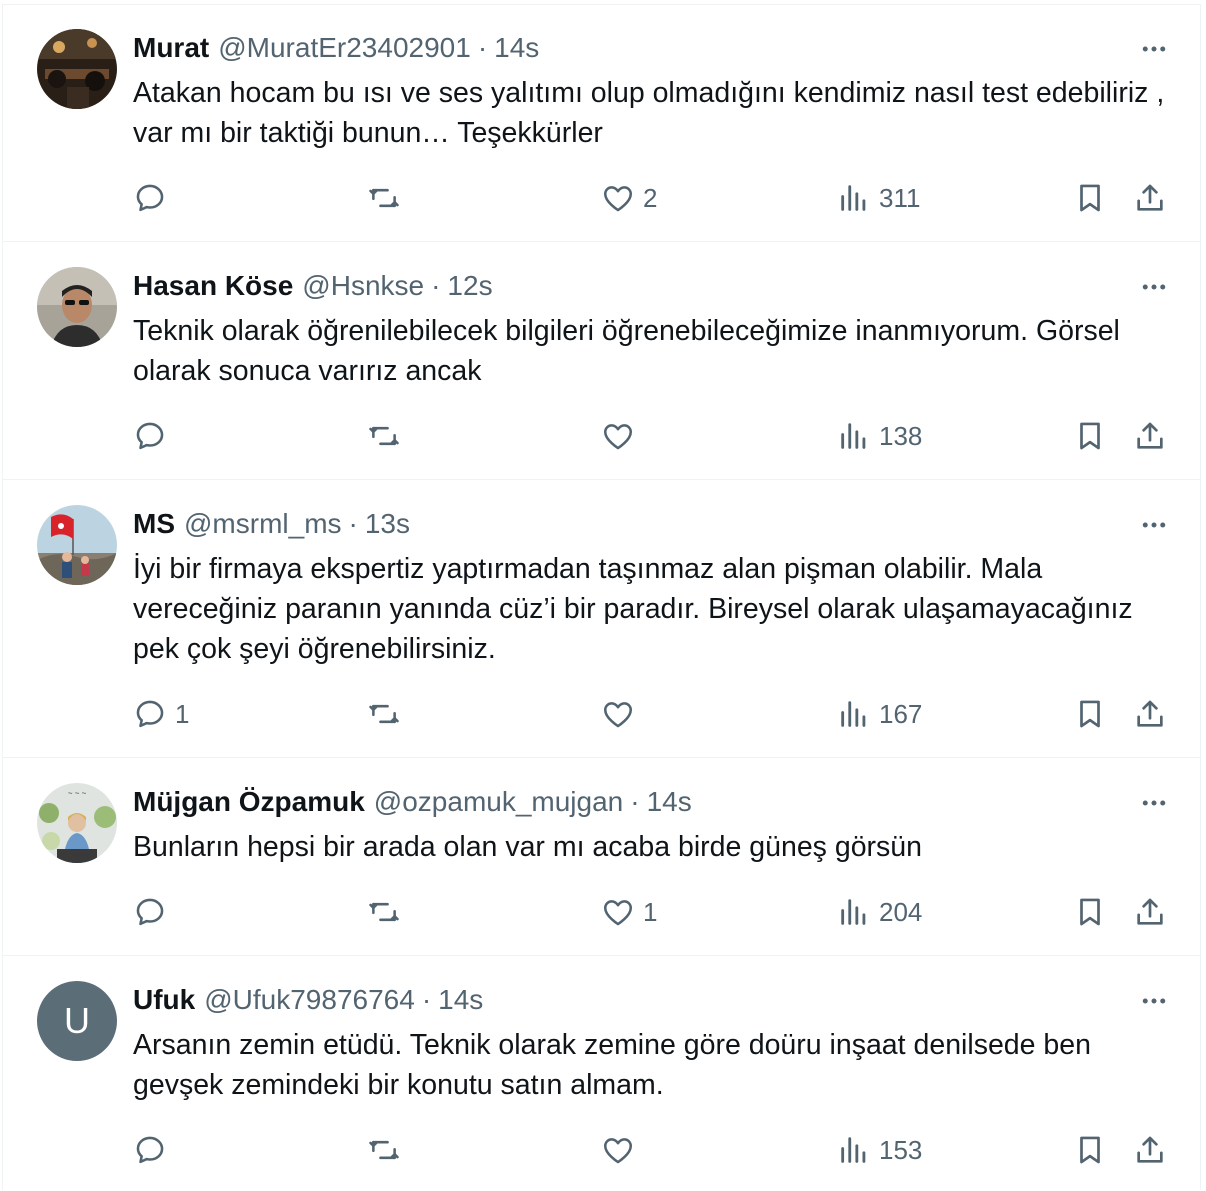 This screenshot has height=1191, width=1206. I want to click on action-bar: 153, so click(601, 1150).